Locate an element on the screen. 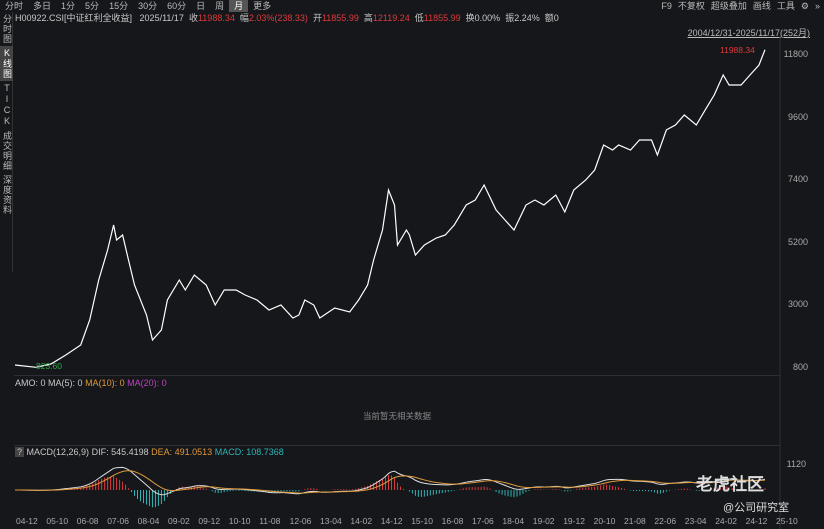  x-tick-label: 07-06 is located at coordinates (118, 521).